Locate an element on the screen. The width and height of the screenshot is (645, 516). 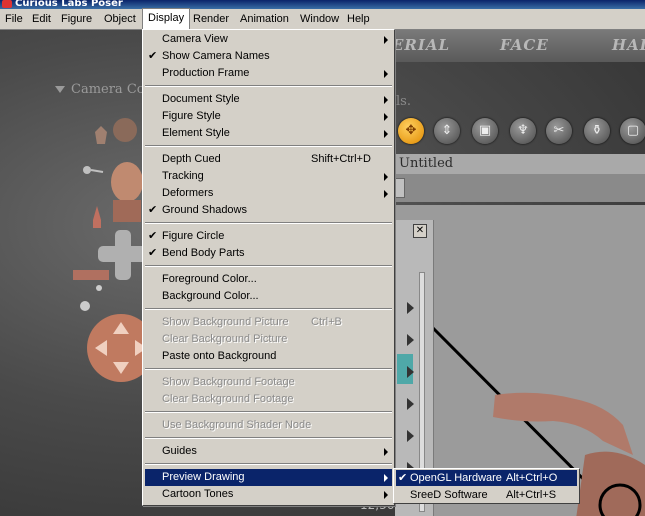
face-camera-icon is located at coordinates (127, 192).